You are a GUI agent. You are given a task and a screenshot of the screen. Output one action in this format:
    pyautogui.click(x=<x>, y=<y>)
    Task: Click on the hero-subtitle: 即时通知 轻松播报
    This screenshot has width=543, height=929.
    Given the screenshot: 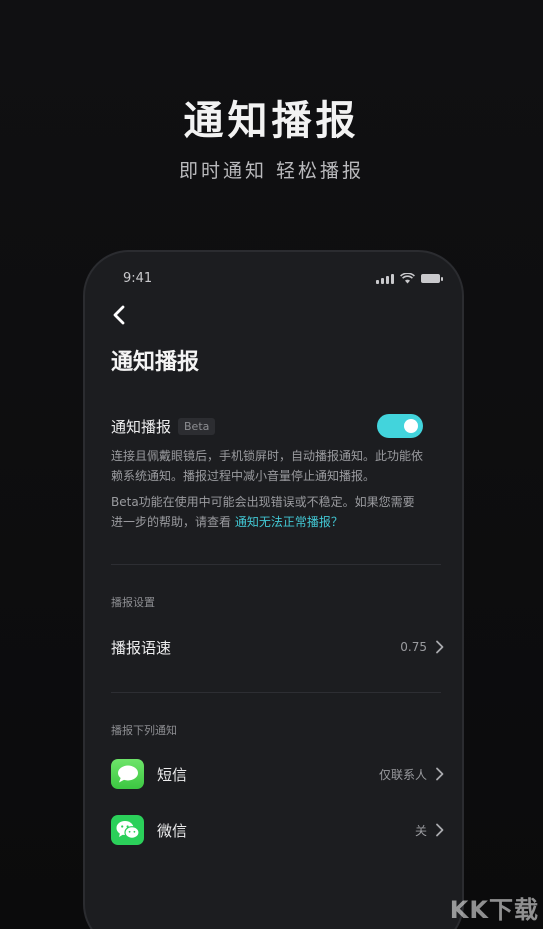 What is the action you would take?
    pyautogui.click(x=271, y=171)
    